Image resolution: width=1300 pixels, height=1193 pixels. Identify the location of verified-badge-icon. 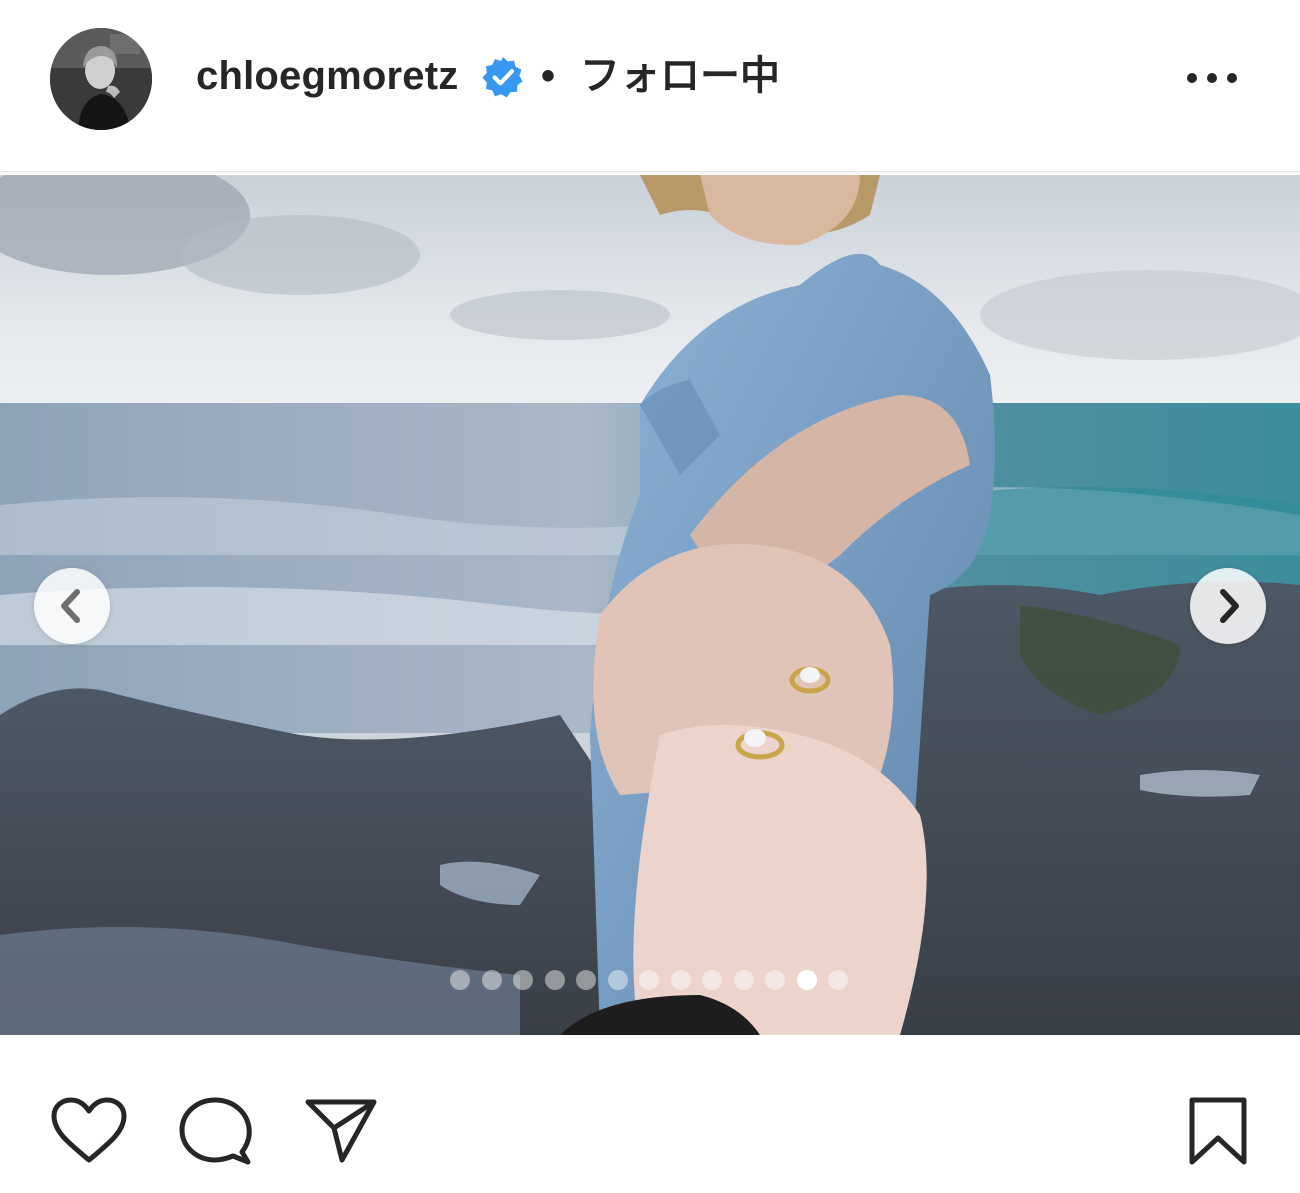
(502, 77).